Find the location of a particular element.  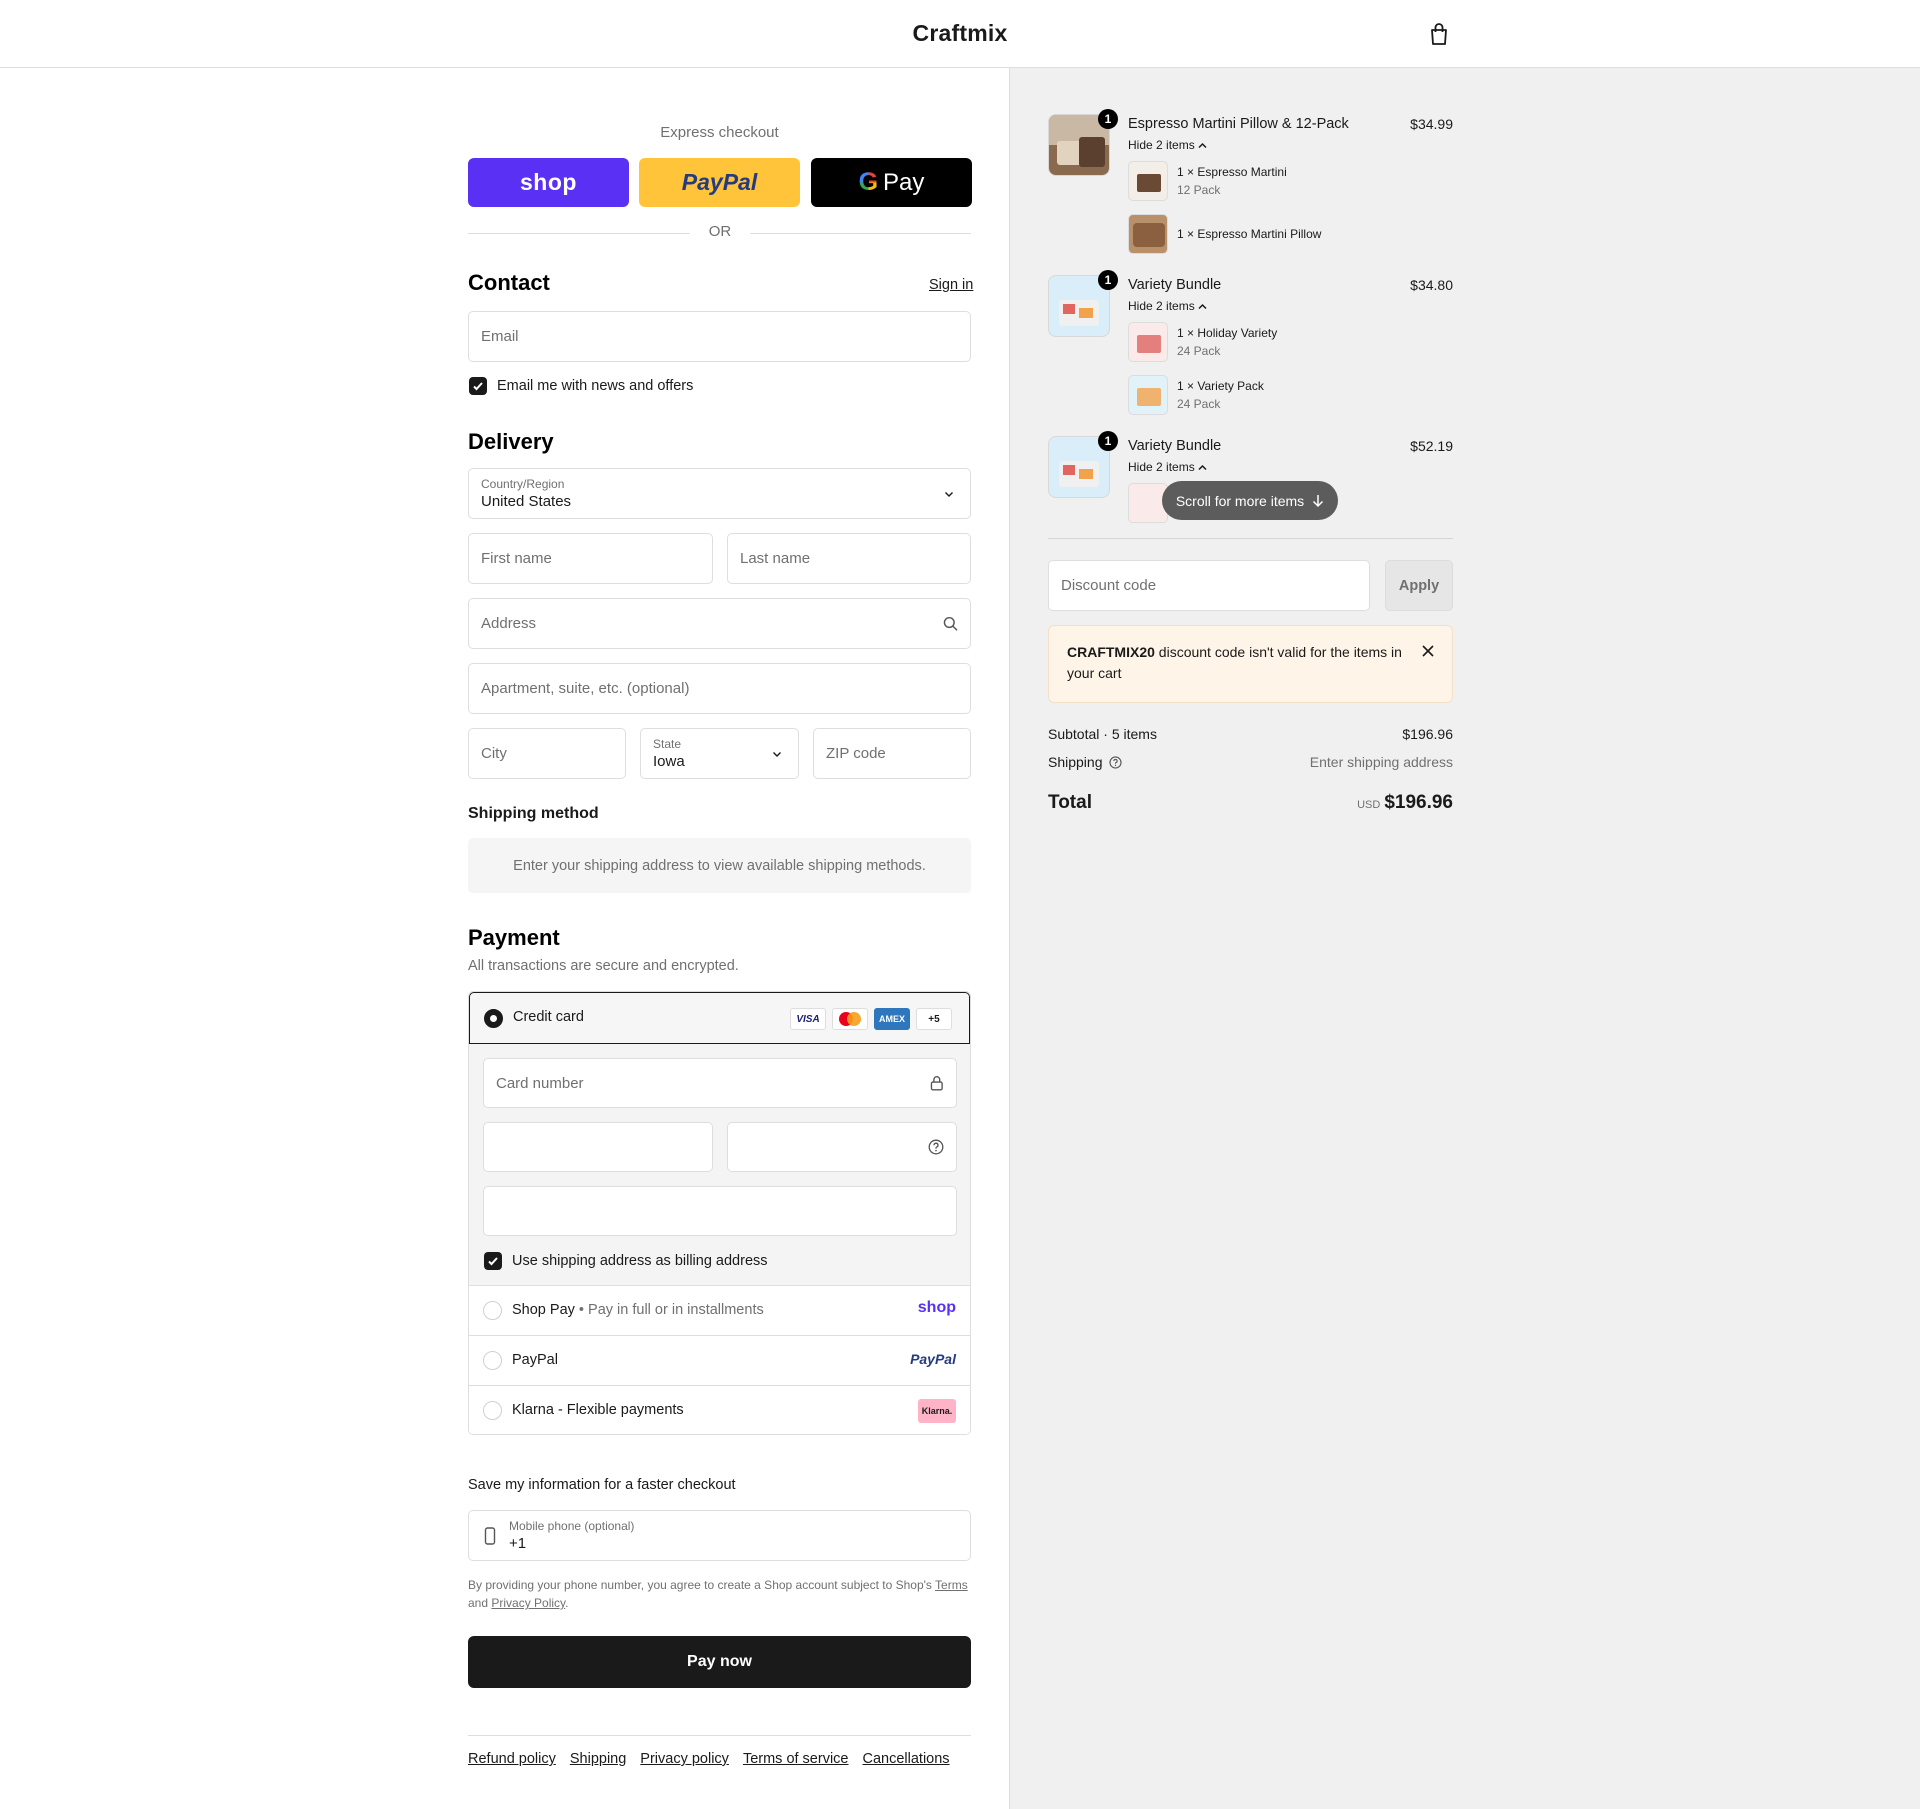

product-name: Variety Bundle is located at coordinates (1175, 446).